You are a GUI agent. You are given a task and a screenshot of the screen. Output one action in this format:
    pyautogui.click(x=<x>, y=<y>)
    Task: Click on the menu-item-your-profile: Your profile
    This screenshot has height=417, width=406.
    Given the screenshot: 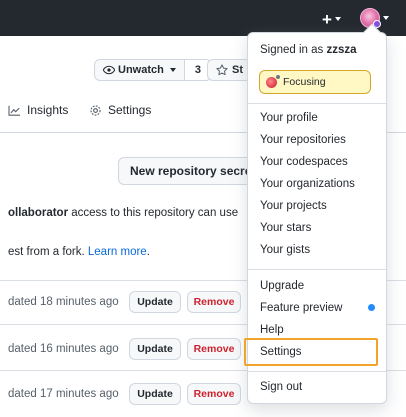 What is the action you would take?
    pyautogui.click(x=289, y=118)
    